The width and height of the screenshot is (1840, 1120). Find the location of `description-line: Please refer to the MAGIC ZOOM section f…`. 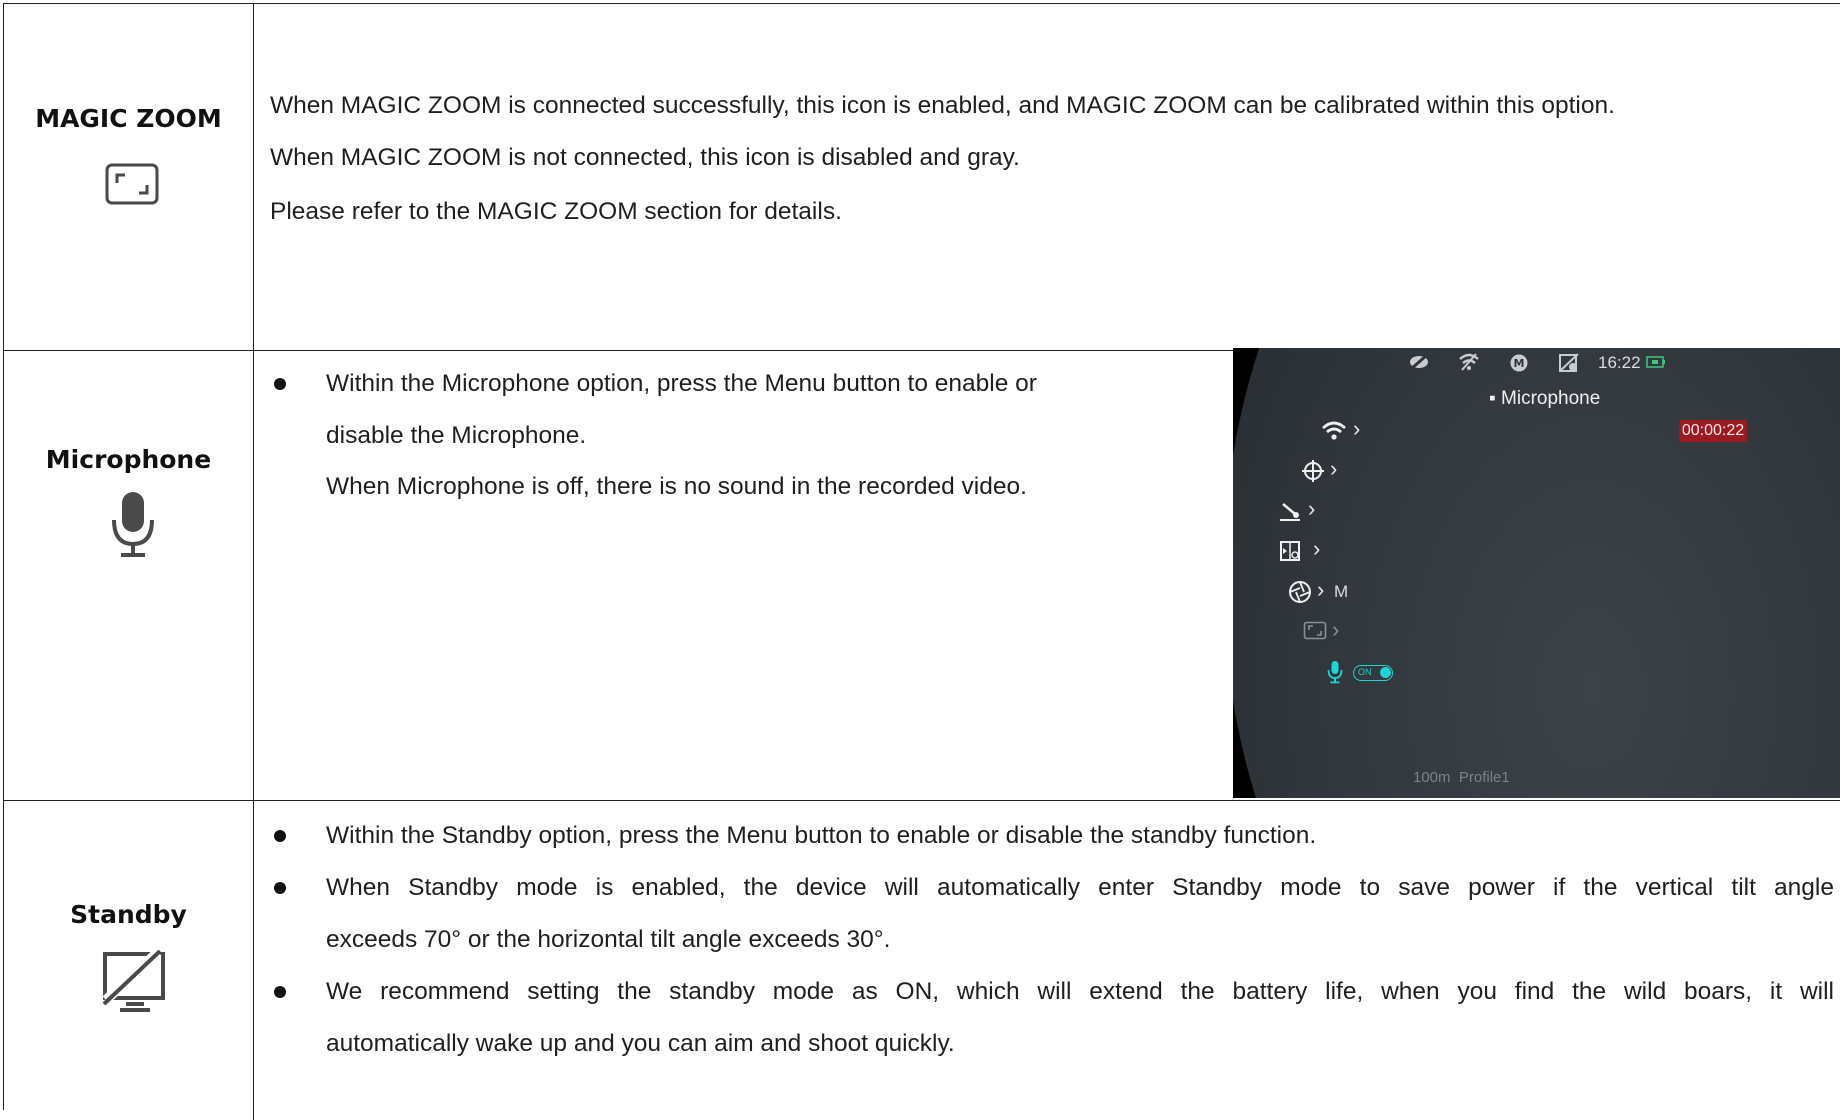

description-line: Please refer to the MAGIC ZOOM section f… is located at coordinates (556, 211).